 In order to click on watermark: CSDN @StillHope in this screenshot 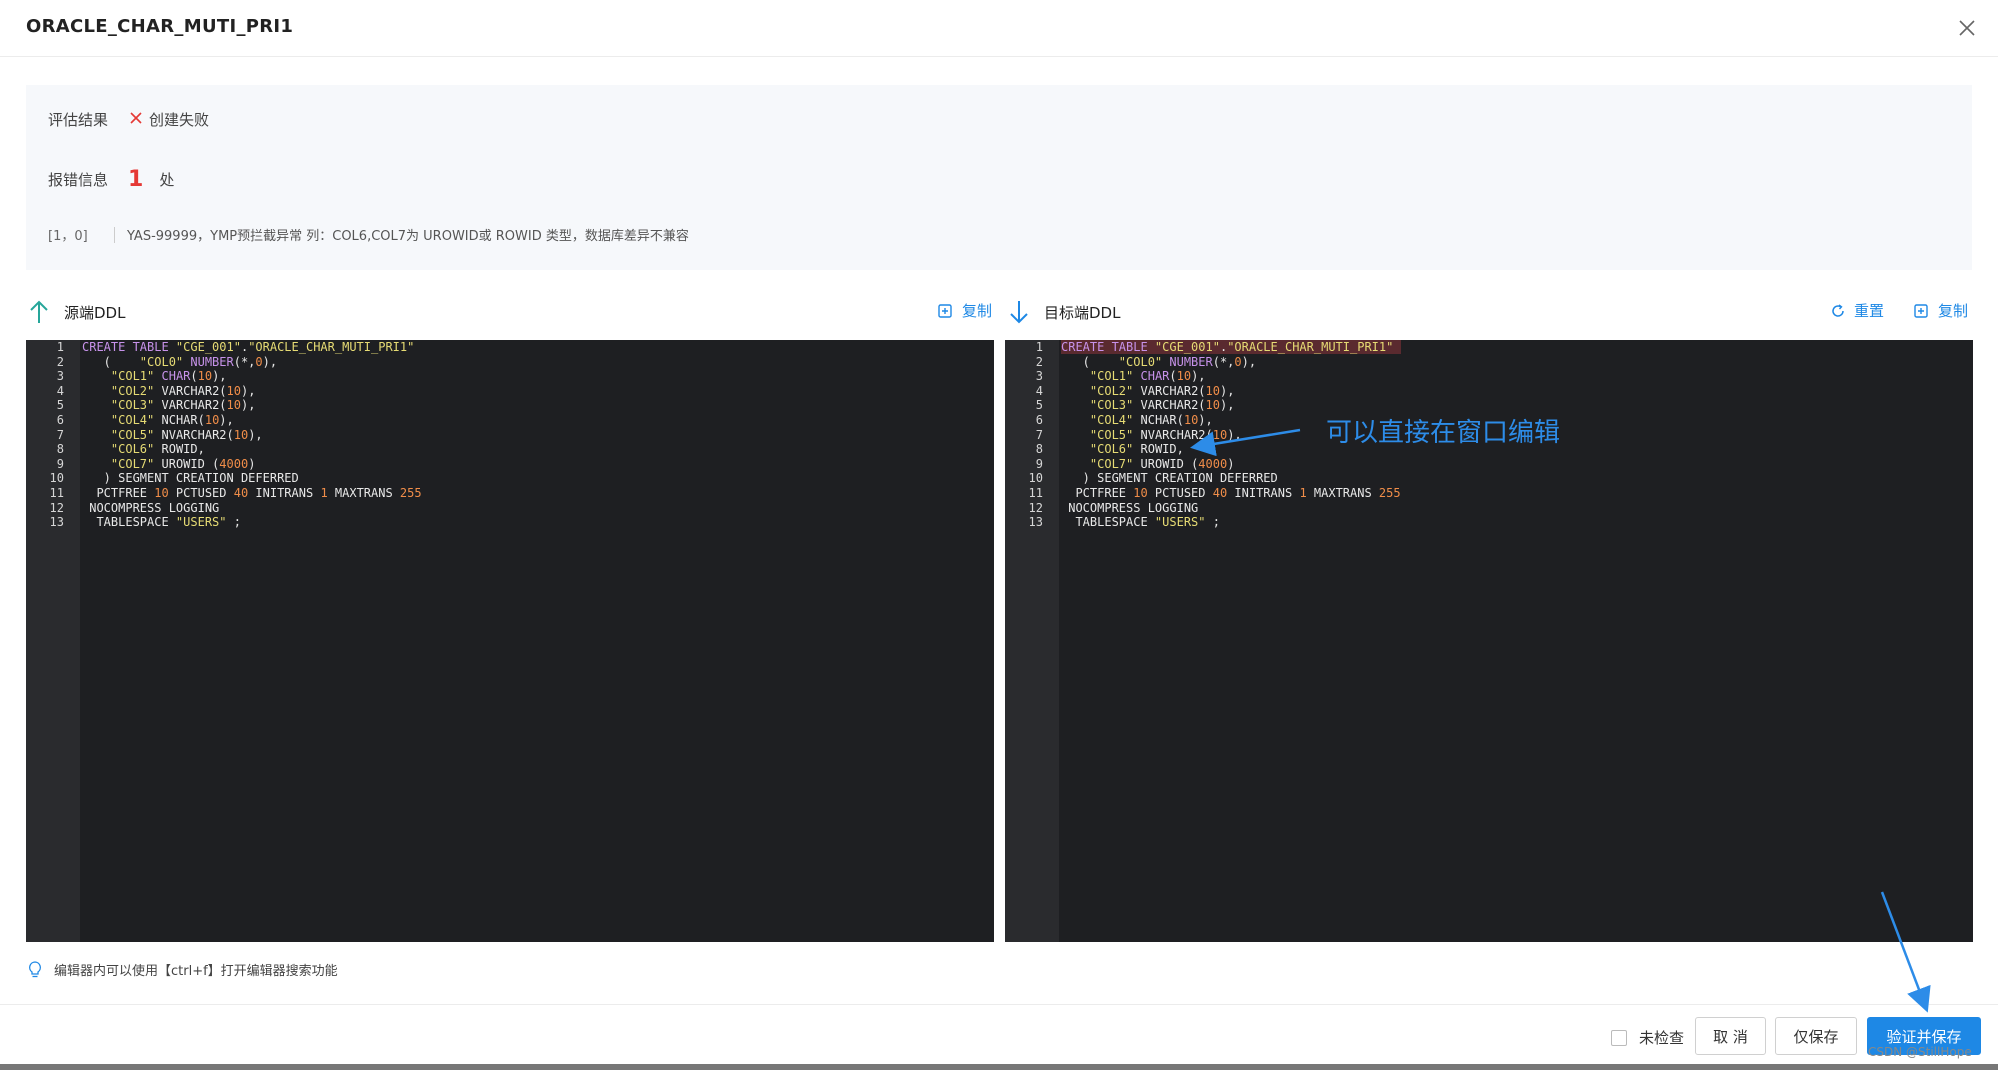, I will do `click(1920, 1052)`.